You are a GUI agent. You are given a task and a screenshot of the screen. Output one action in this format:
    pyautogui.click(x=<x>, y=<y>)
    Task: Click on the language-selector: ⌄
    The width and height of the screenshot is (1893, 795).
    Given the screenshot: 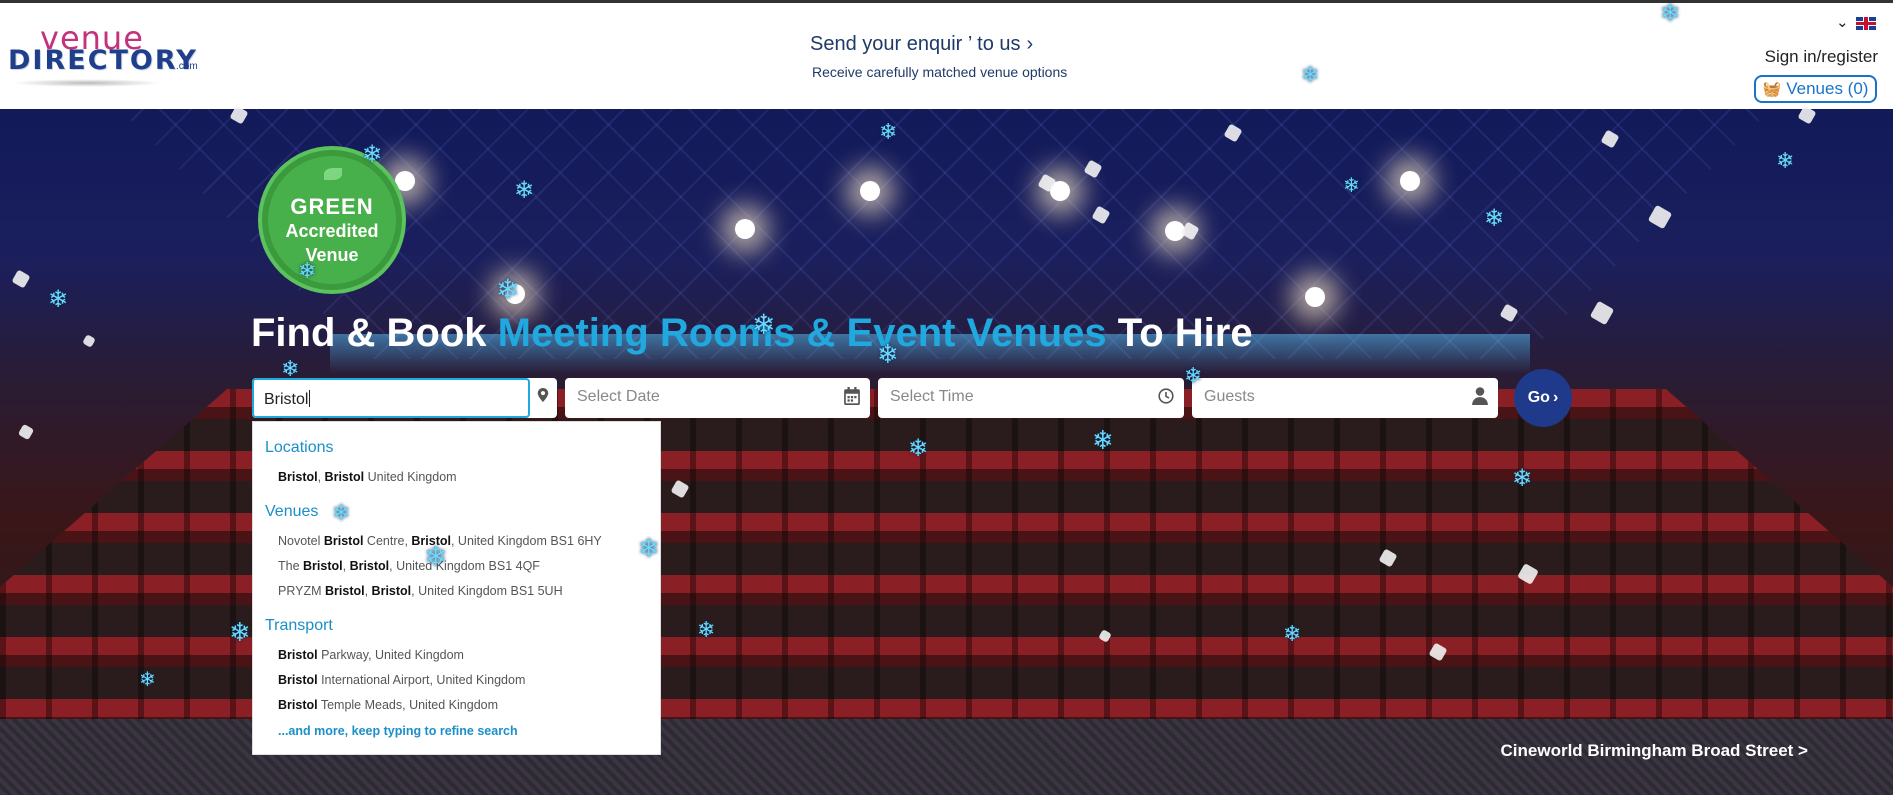 What is the action you would take?
    pyautogui.click(x=1859, y=23)
    